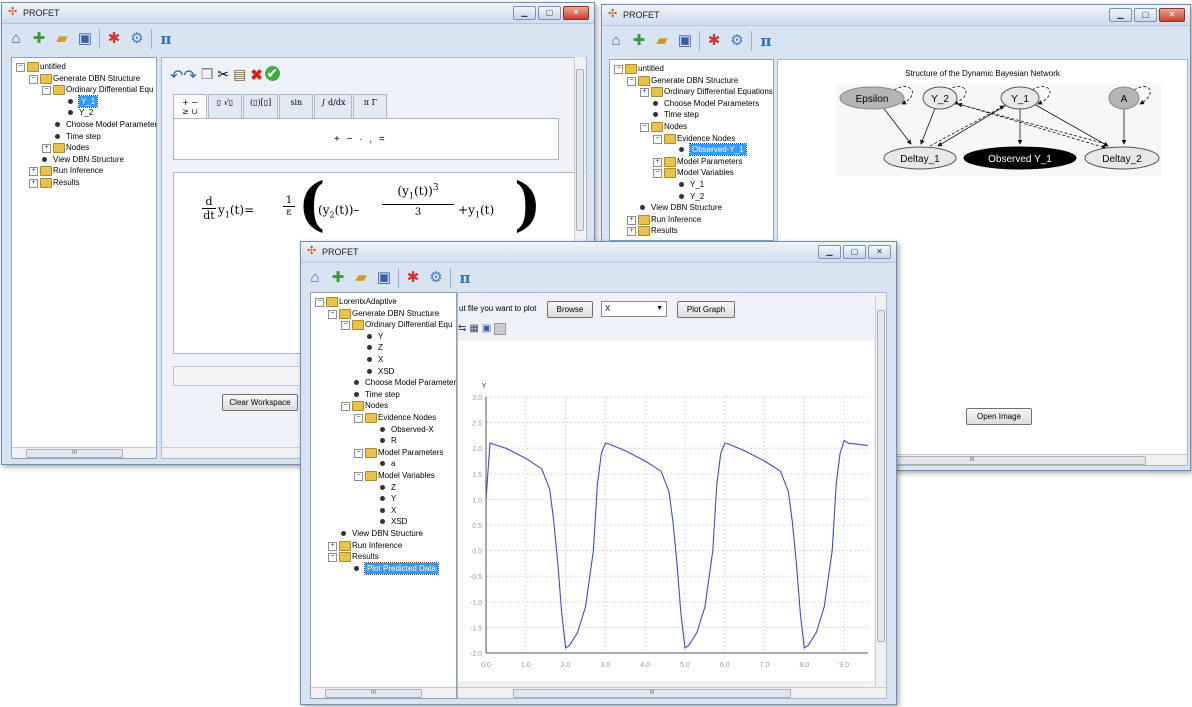 The height and width of the screenshot is (707, 1192). Describe the element at coordinates (190, 106) in the screenshot. I see `palette-tab: + − ≥ ∪` at that location.